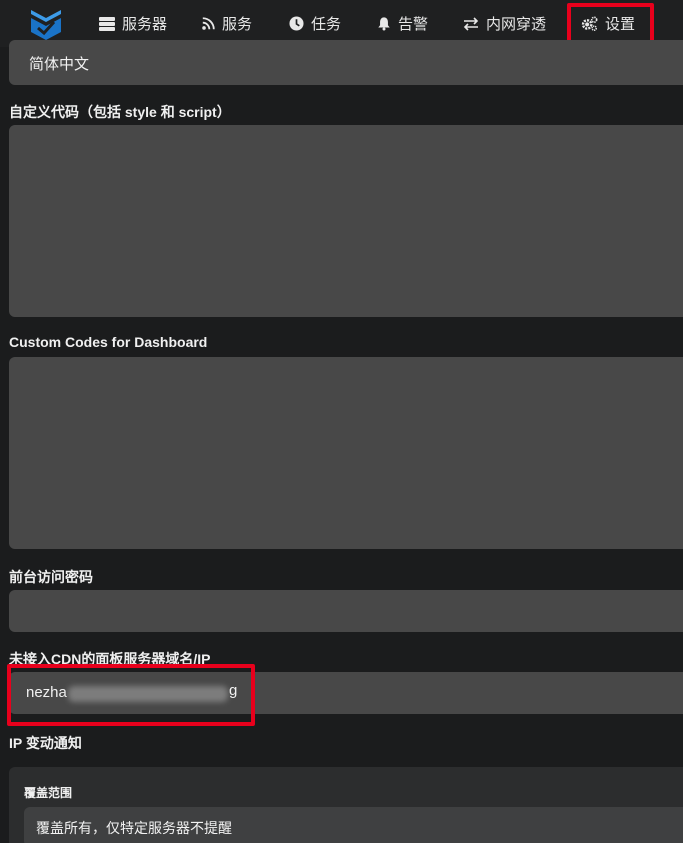  Describe the element at coordinates (326, 24) in the screenshot. I see `nav-label: 任务` at that location.